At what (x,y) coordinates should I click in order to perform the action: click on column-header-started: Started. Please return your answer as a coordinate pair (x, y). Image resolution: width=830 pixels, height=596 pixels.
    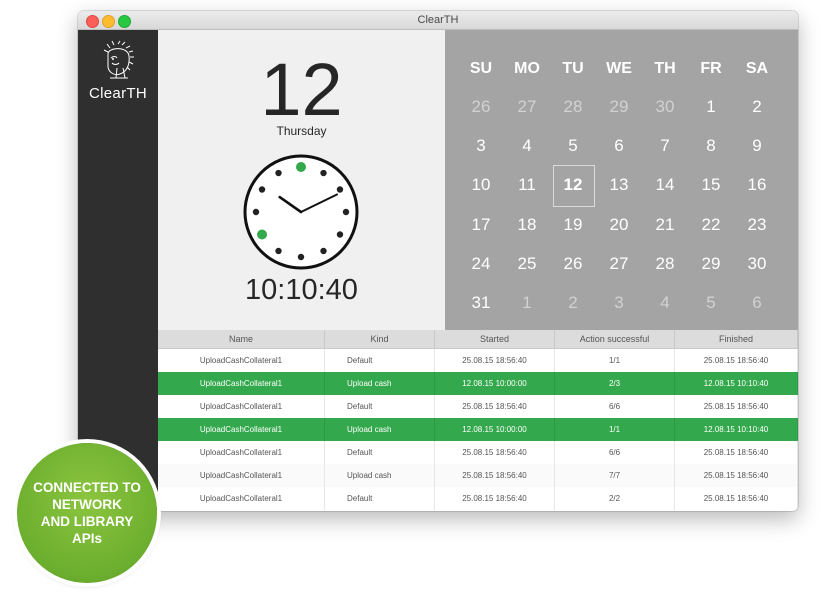
    Looking at the image, I should click on (495, 339).